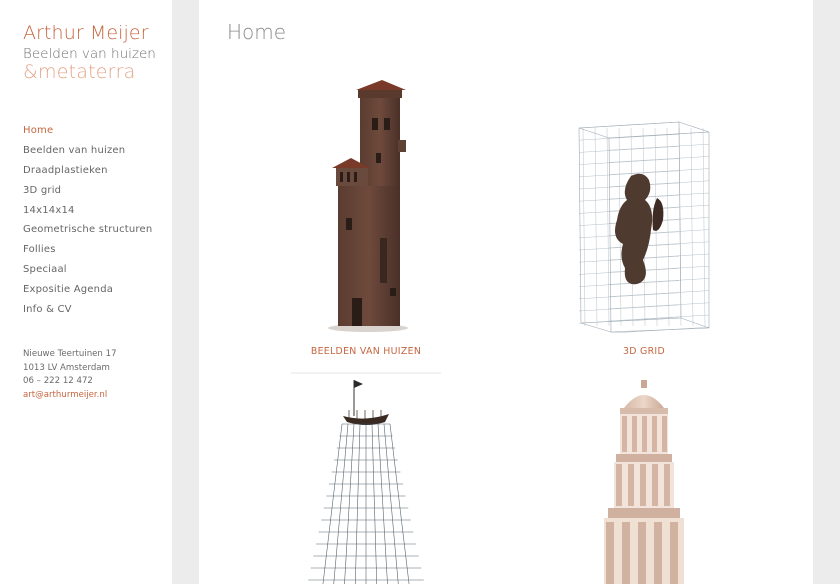 This screenshot has height=584, width=840. Describe the element at coordinates (644, 351) in the screenshot. I see `tile-caption-3d-grid: 3D GRID` at that location.